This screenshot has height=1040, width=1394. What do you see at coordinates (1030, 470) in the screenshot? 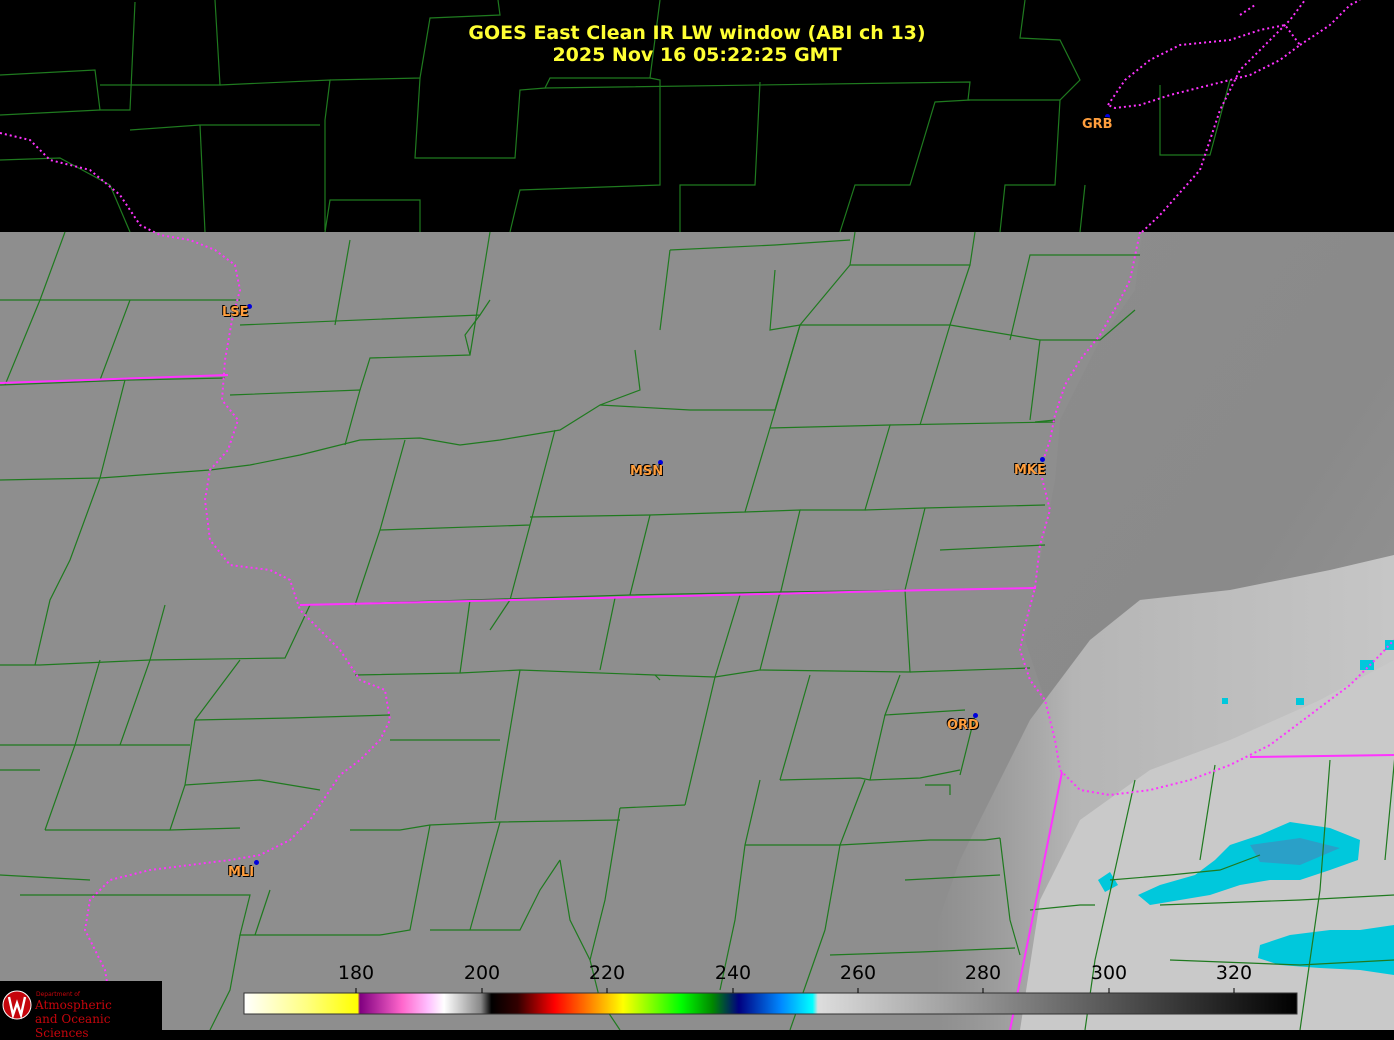
I see `city-label-mke: MKE` at bounding box center [1030, 470].